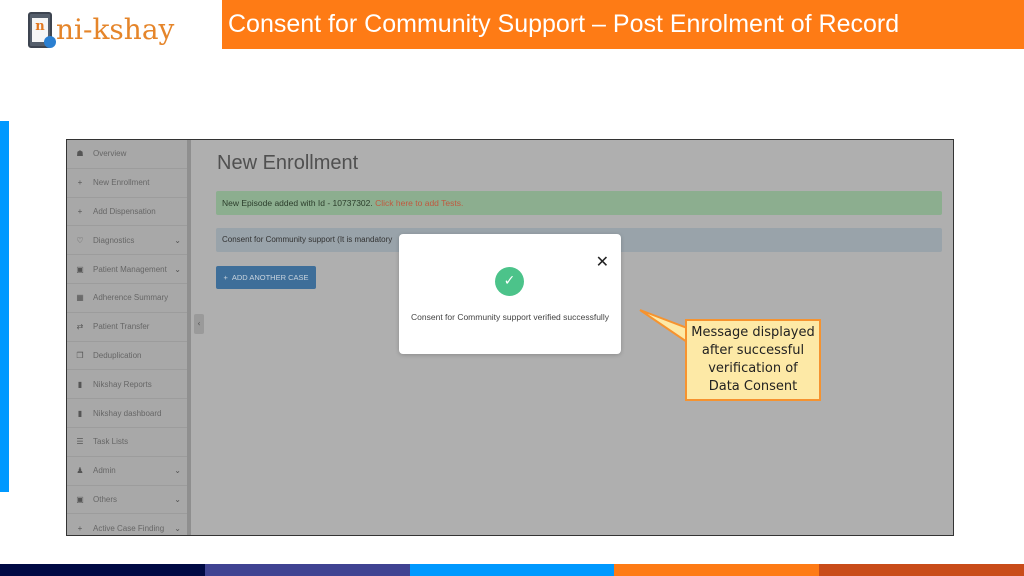 Image resolution: width=1024 pixels, height=576 pixels. I want to click on sidebar-item-adherence-summary: ▦ Adherence Summary, so click(127, 298).